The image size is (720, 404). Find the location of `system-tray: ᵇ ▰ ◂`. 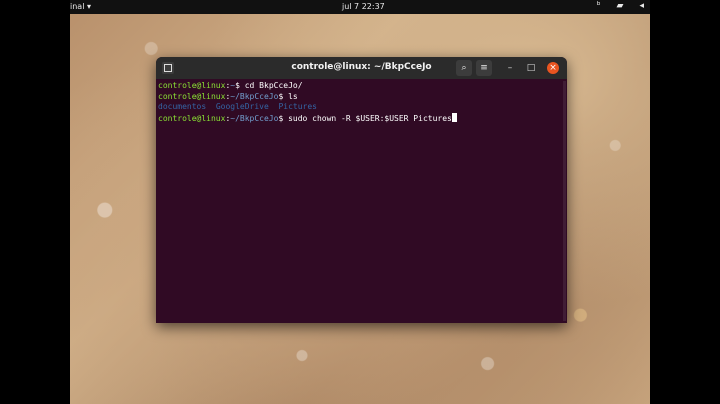

system-tray: ᵇ ▰ ◂ is located at coordinates (620, 6).